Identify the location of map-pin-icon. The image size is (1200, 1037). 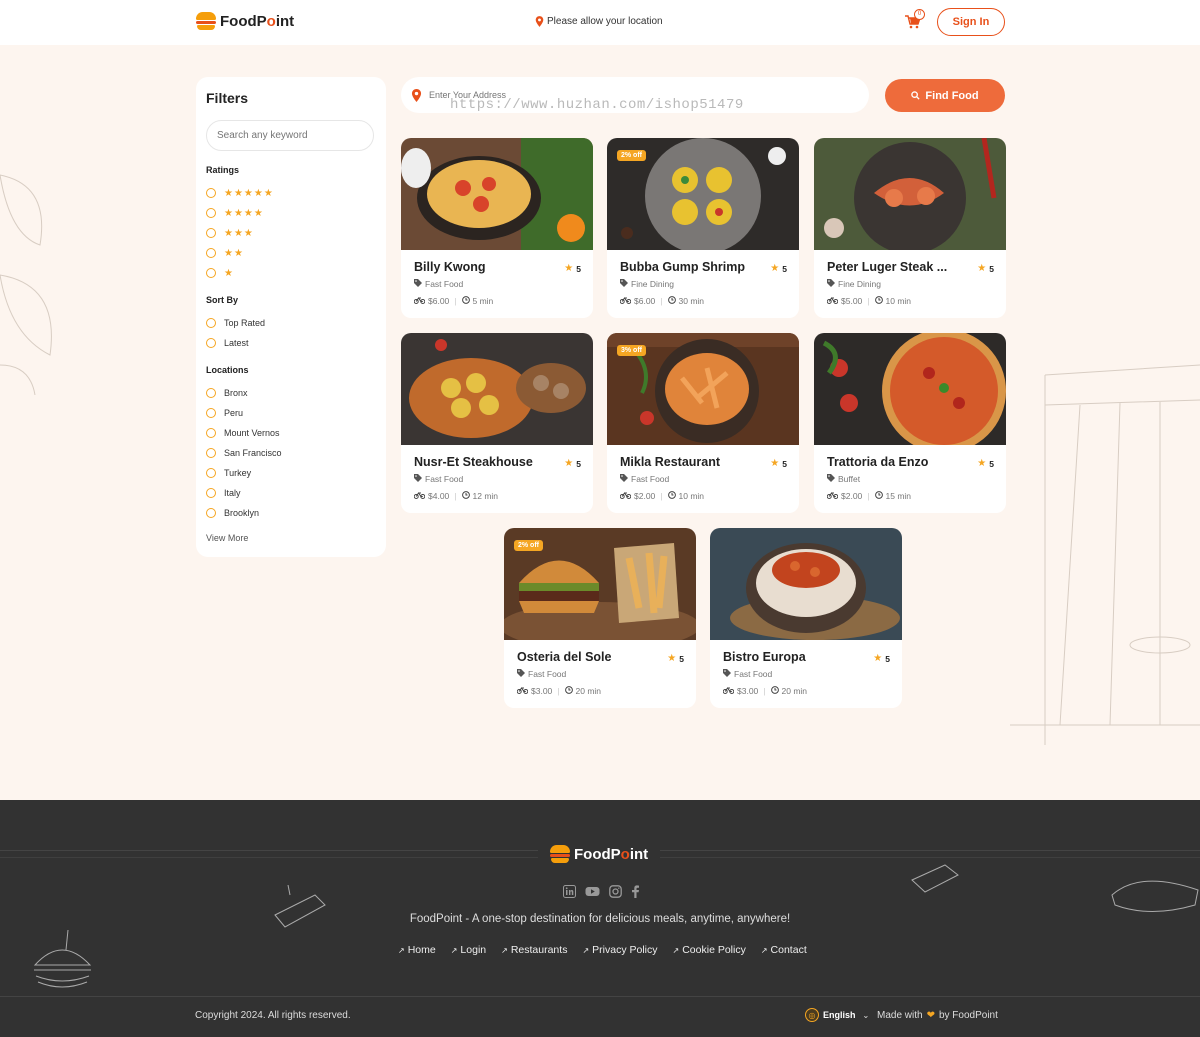
(416, 95).